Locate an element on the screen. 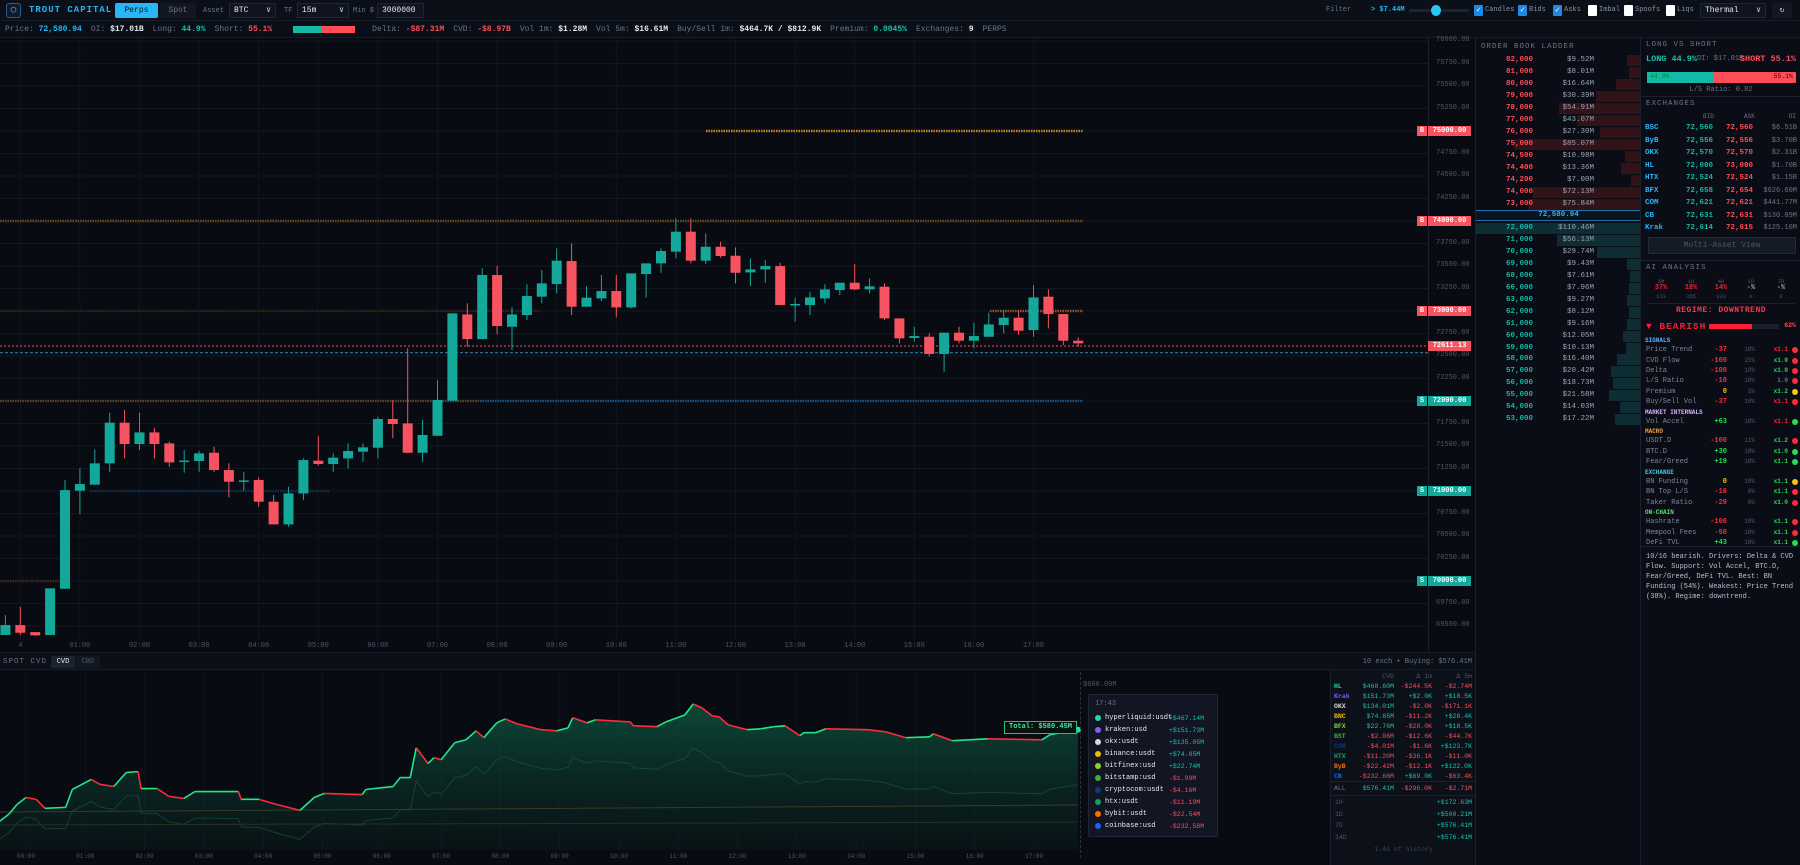  exchange-row: OKX 72,570 72,570 $2.31B is located at coordinates (1720, 153).